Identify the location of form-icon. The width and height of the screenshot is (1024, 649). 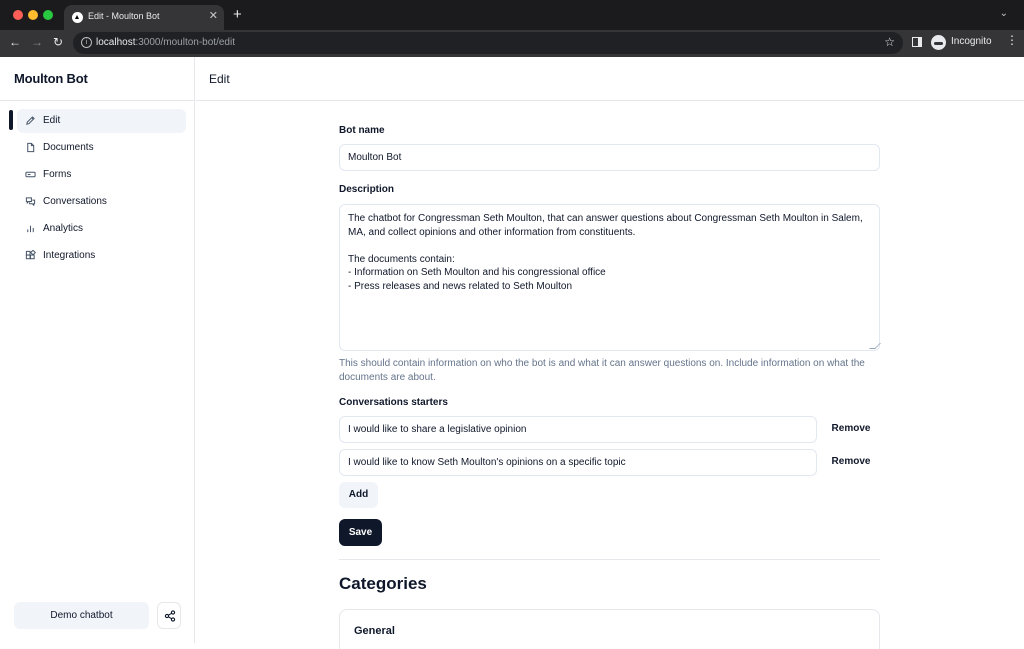
(30, 174).